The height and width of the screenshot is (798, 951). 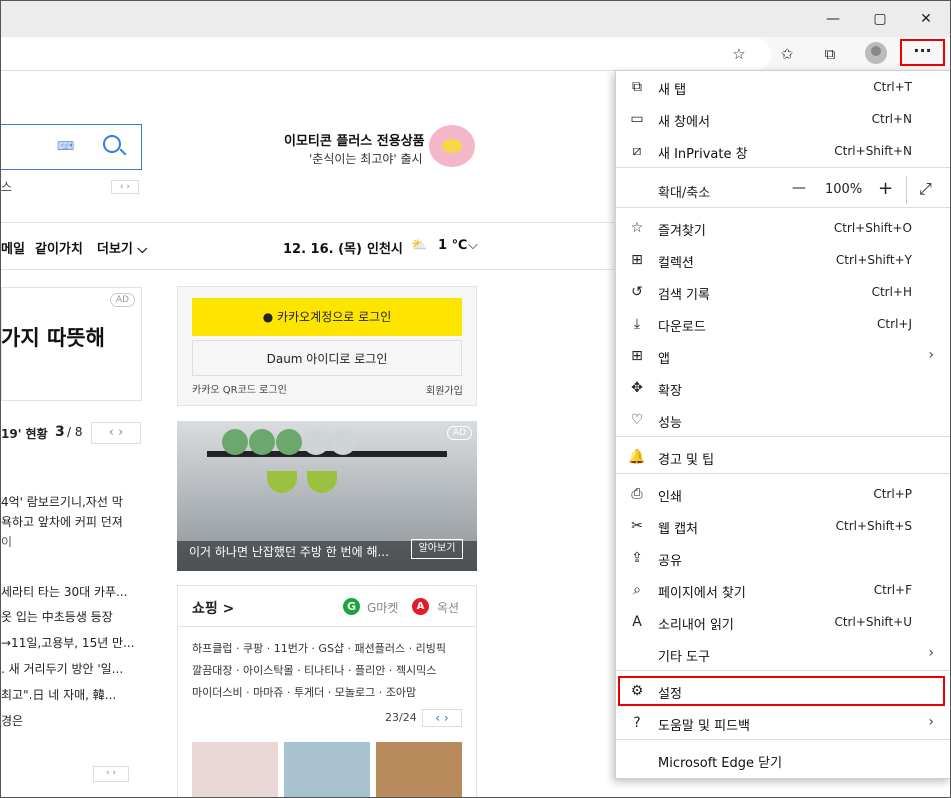 What do you see at coordinates (65, 146) in the screenshot?
I see `keyboard-icon: ⌨` at bounding box center [65, 146].